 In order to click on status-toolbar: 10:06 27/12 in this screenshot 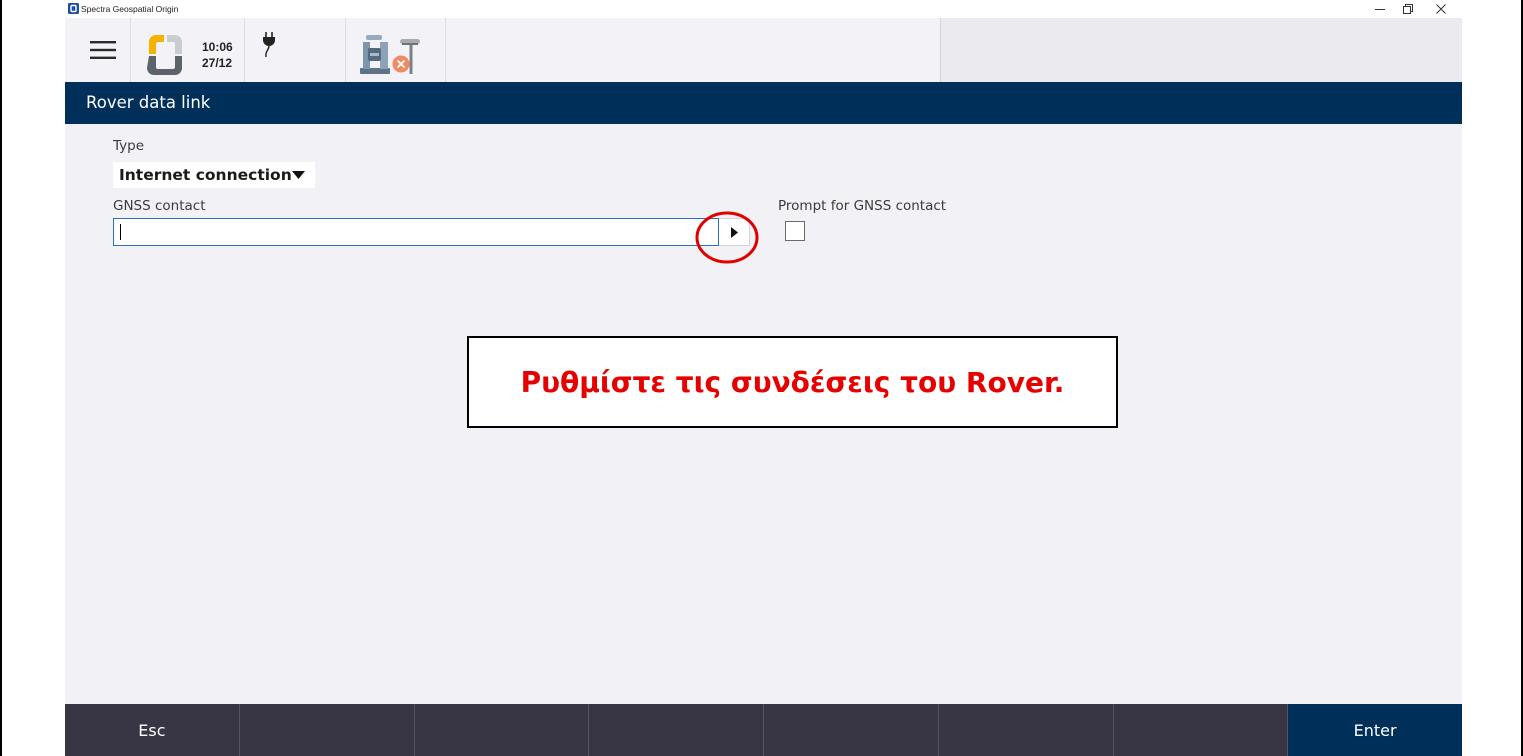, I will do `click(763, 50)`.